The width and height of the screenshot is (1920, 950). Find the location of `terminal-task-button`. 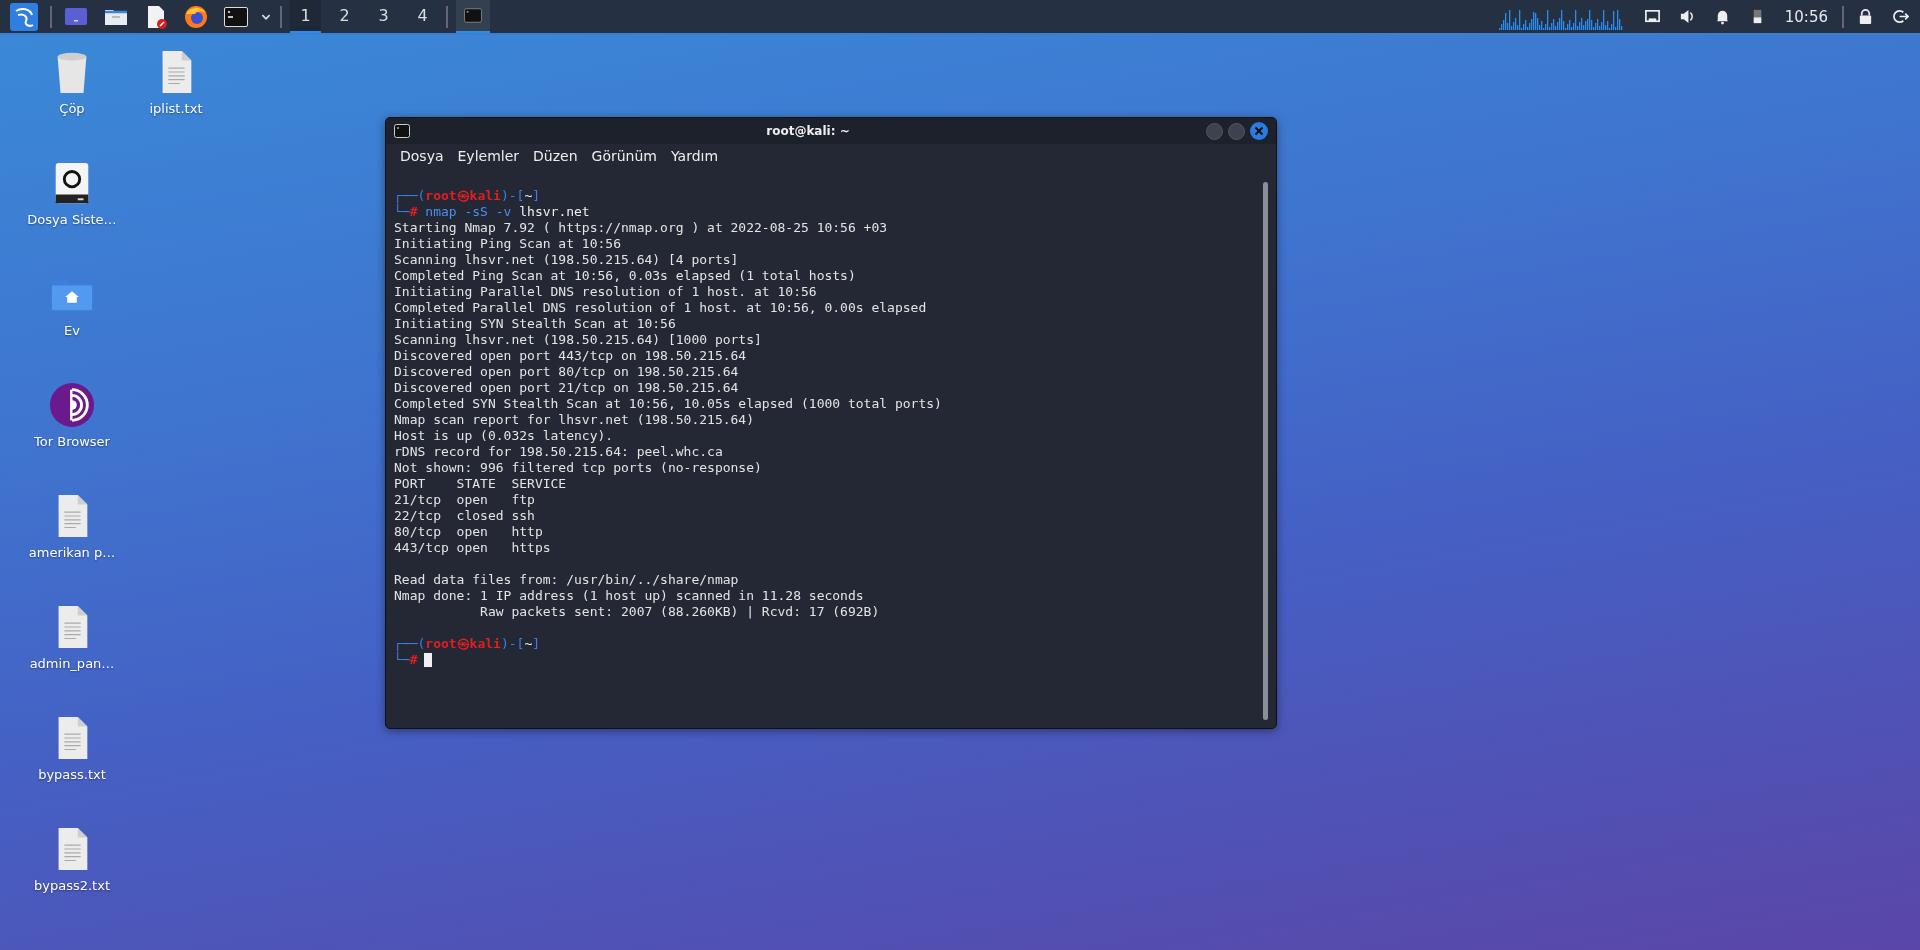

terminal-task-button is located at coordinates (473, 16).